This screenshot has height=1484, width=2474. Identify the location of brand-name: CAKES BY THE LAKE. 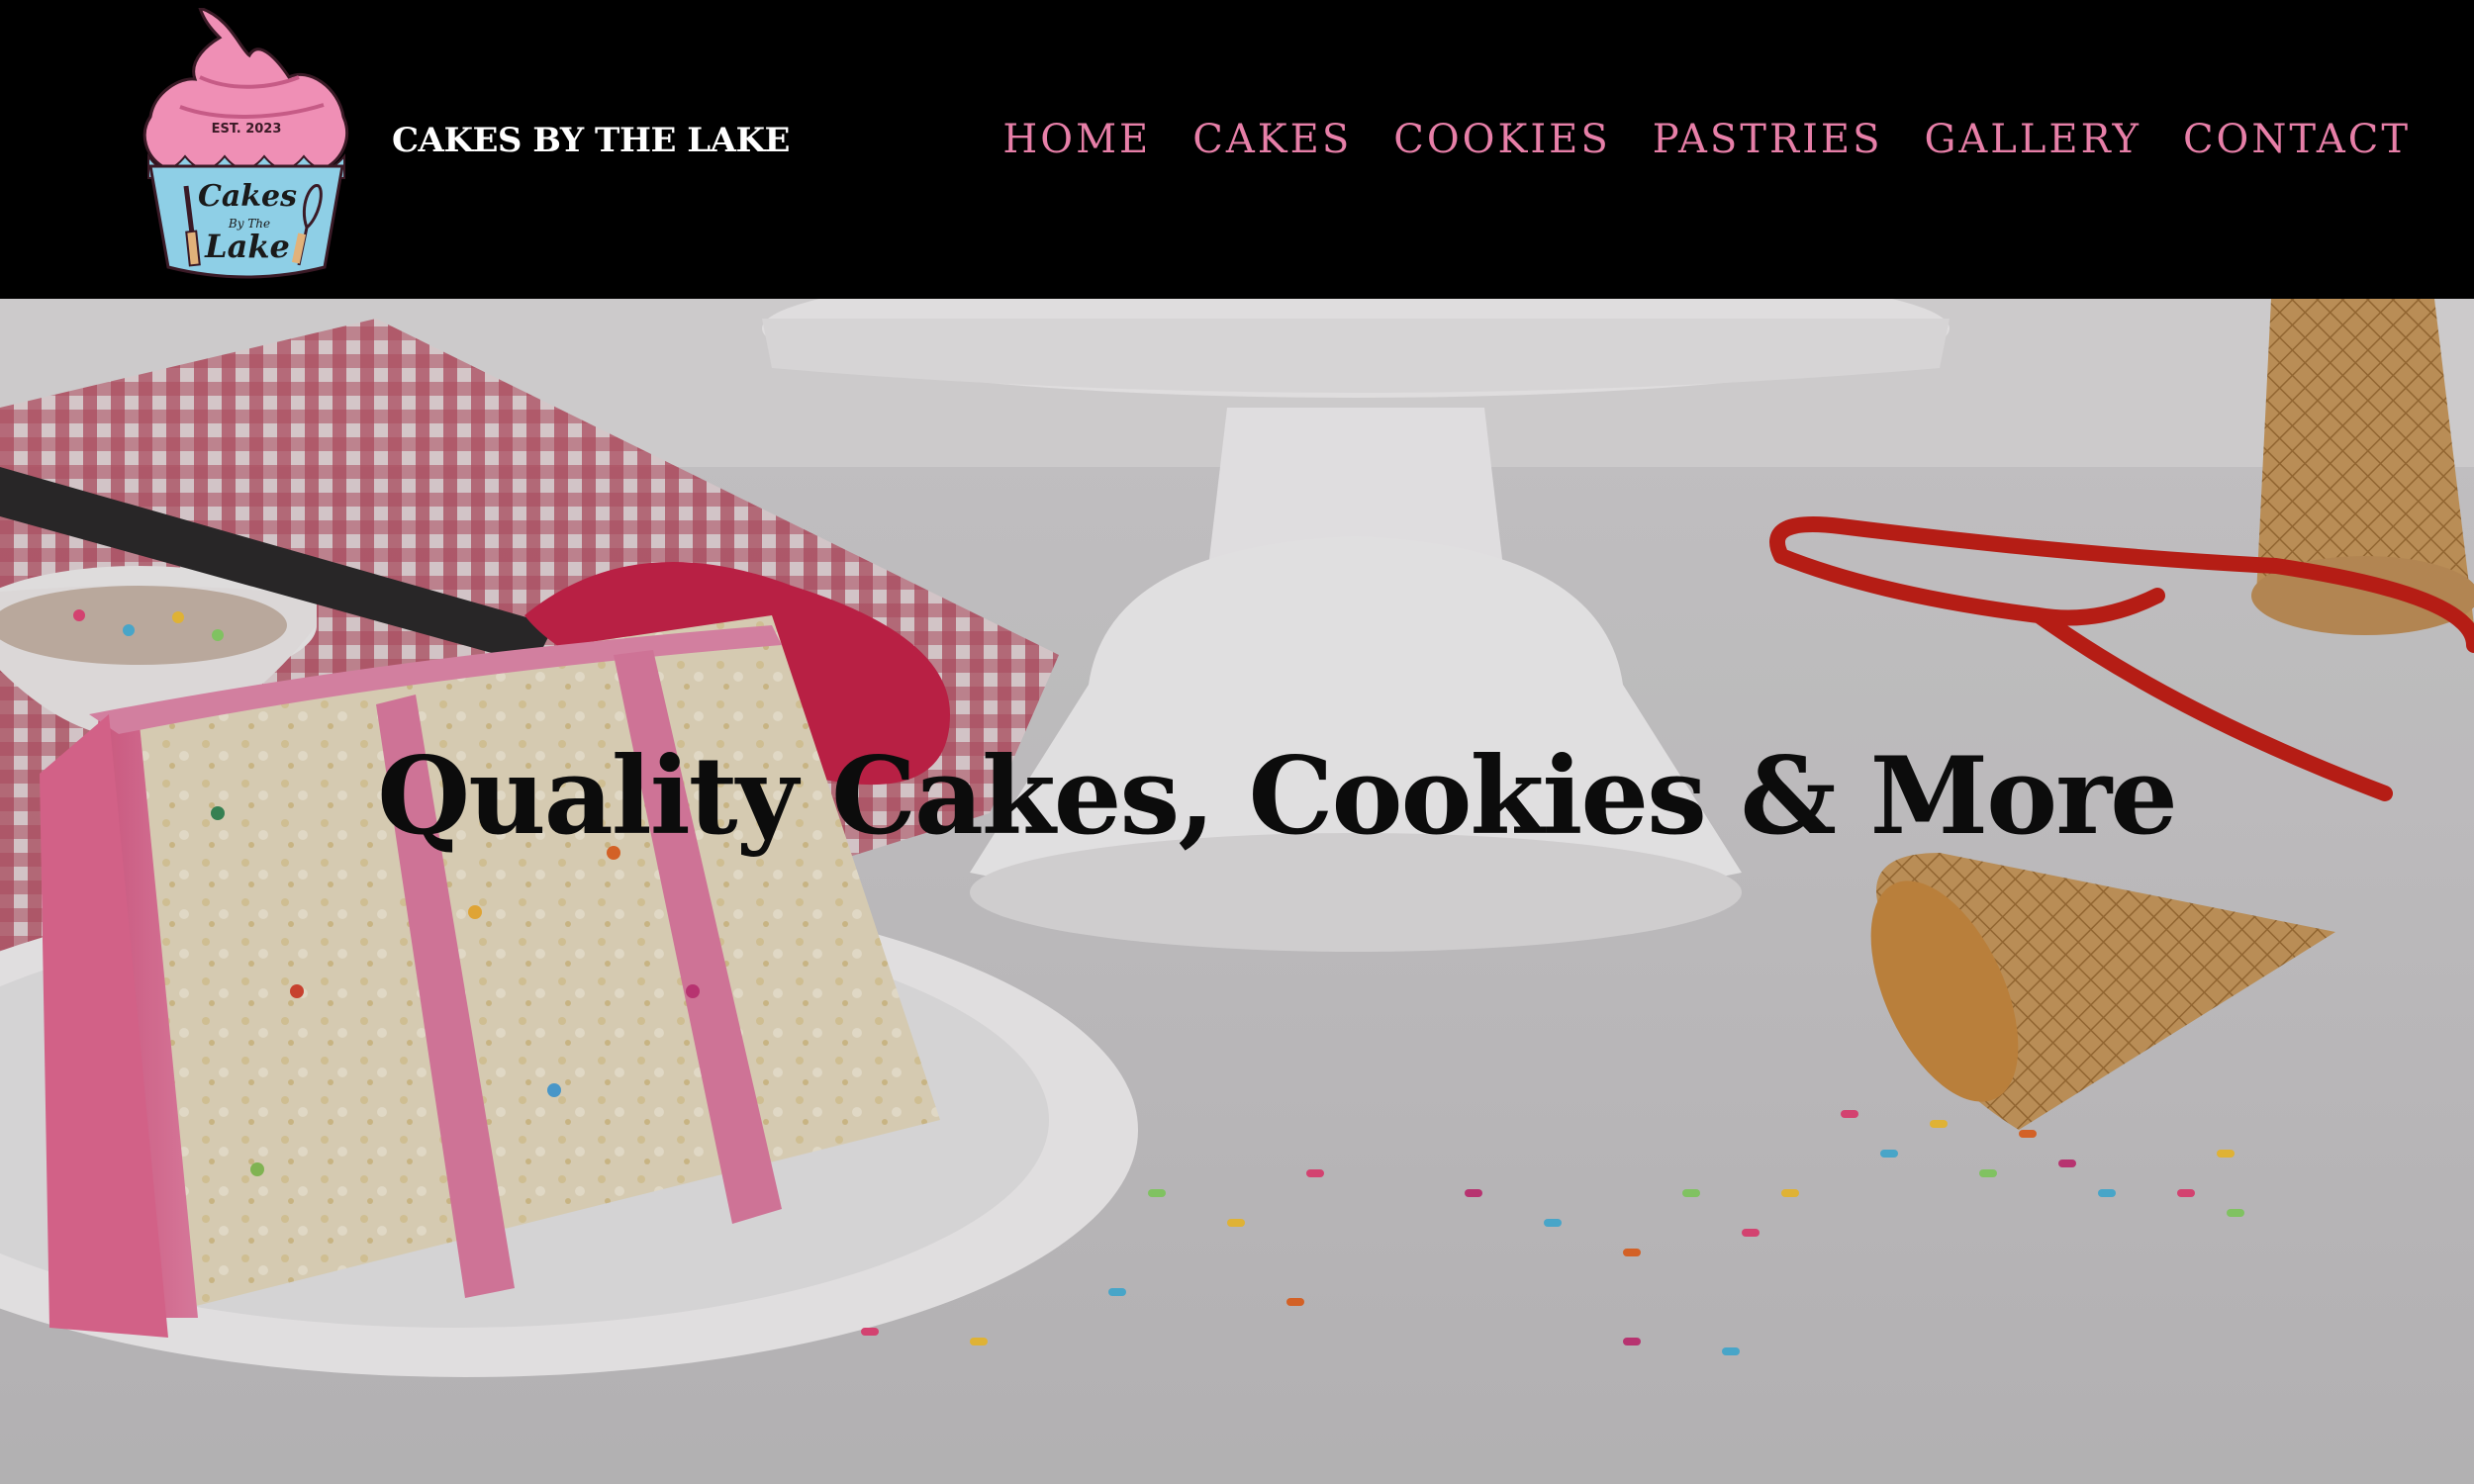
(591, 140).